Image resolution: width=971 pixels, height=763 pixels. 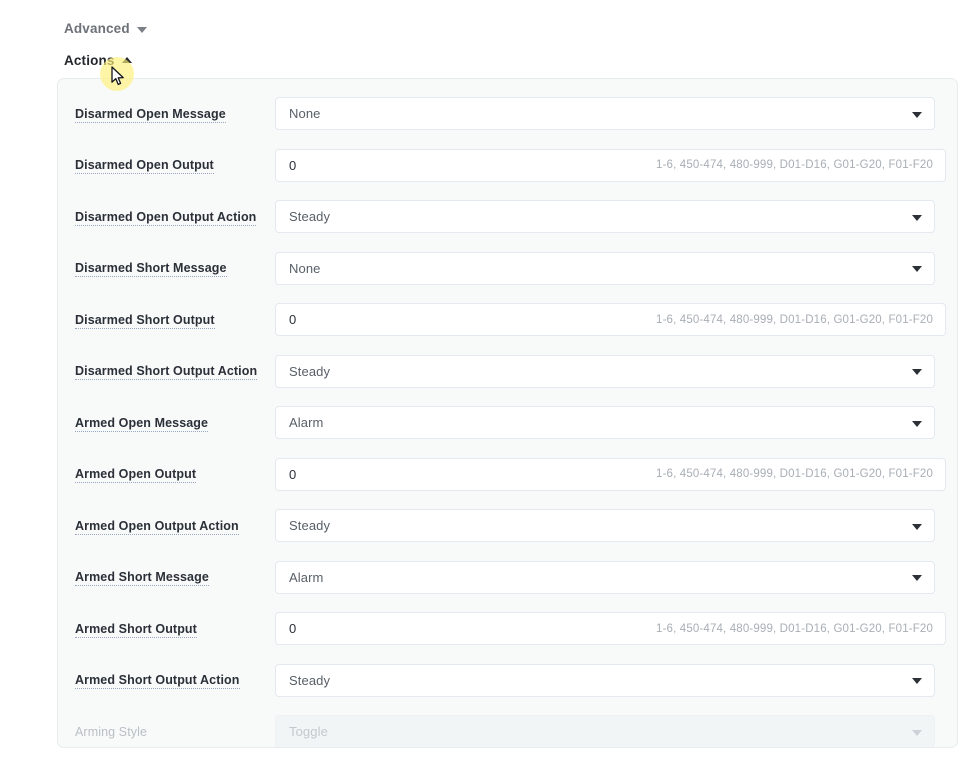 What do you see at coordinates (89, 60) in the screenshot?
I see `section-title-actions: Actions` at bounding box center [89, 60].